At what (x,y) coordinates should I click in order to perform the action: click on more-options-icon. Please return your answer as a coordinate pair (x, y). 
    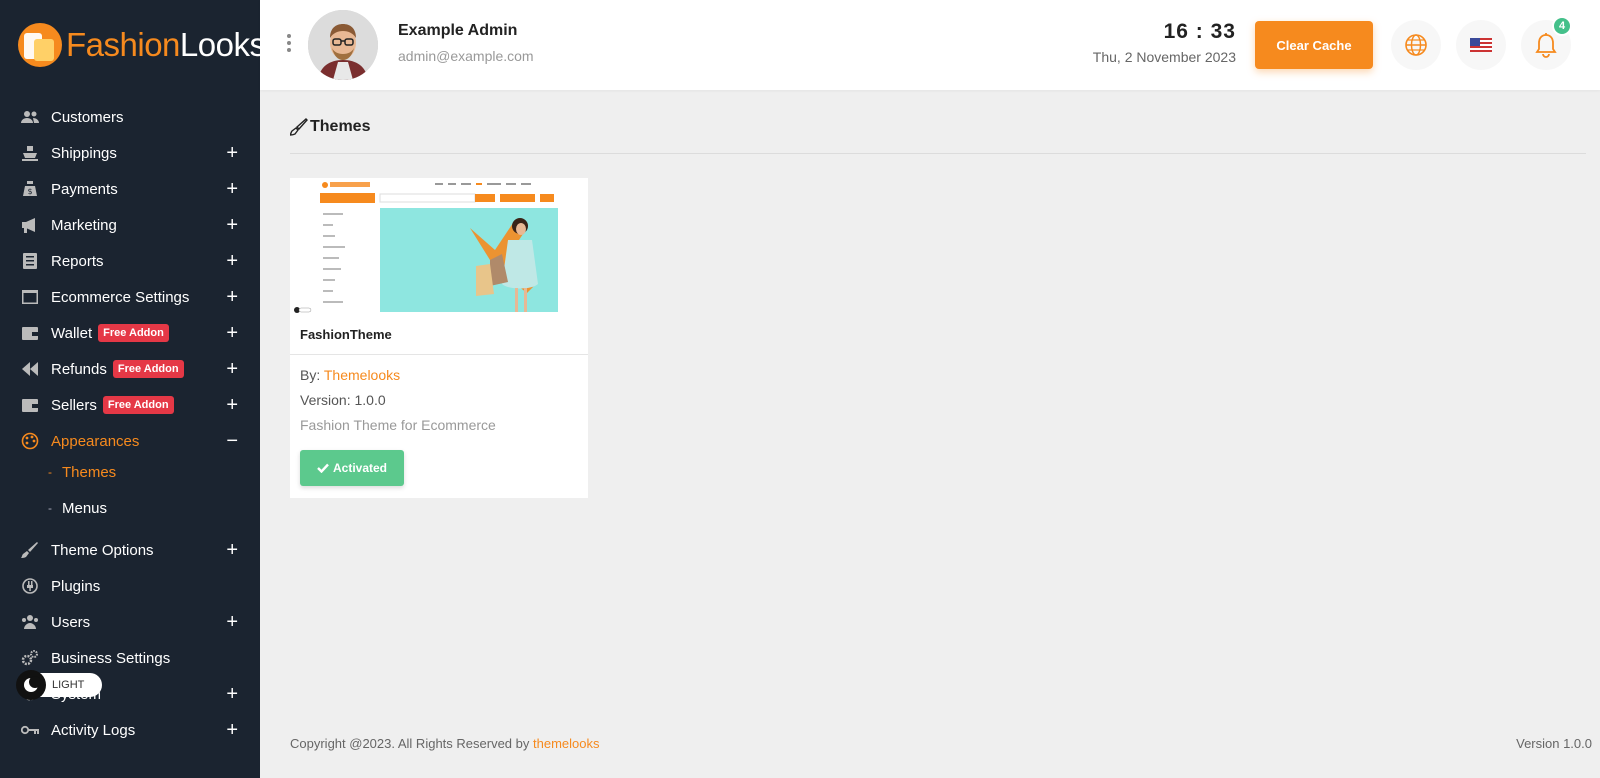
    Looking at the image, I should click on (290, 43).